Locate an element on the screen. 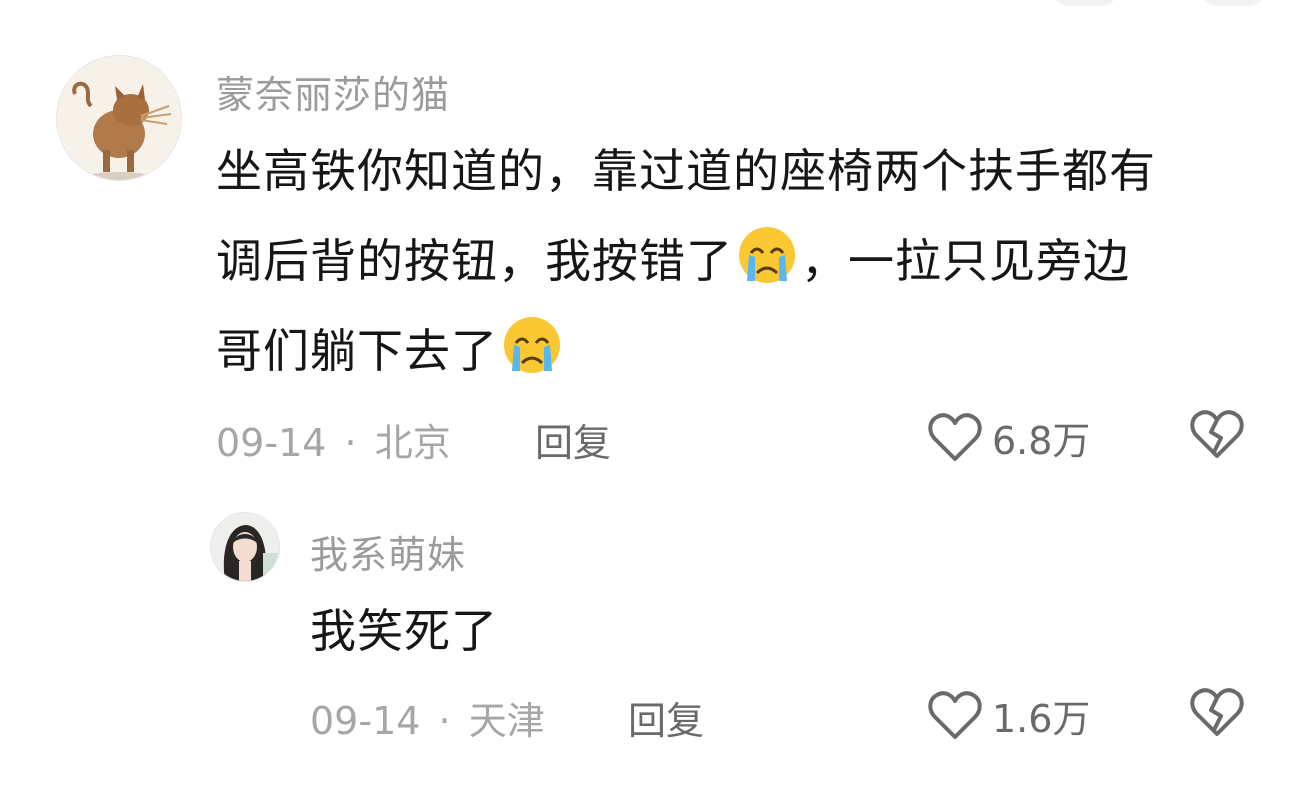  like-button: 6.8万 is located at coordinates (1009, 437).